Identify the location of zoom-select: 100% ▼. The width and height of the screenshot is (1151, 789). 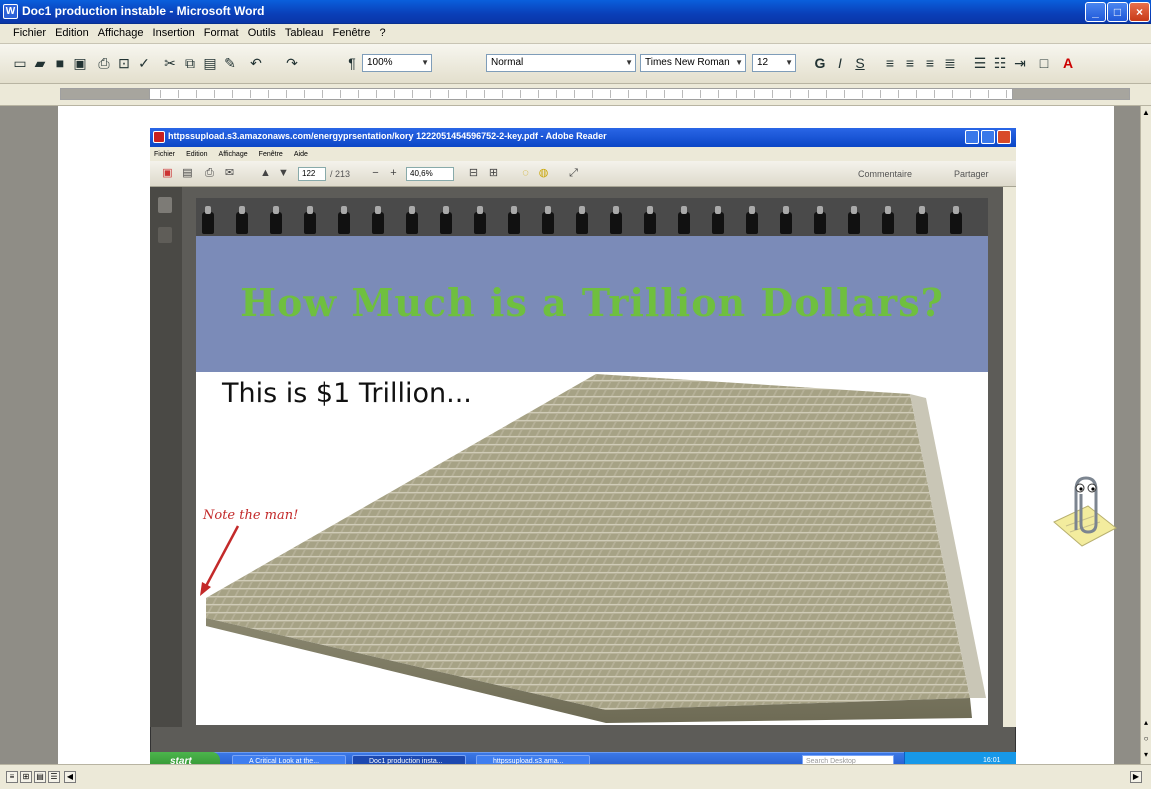
(397, 63).